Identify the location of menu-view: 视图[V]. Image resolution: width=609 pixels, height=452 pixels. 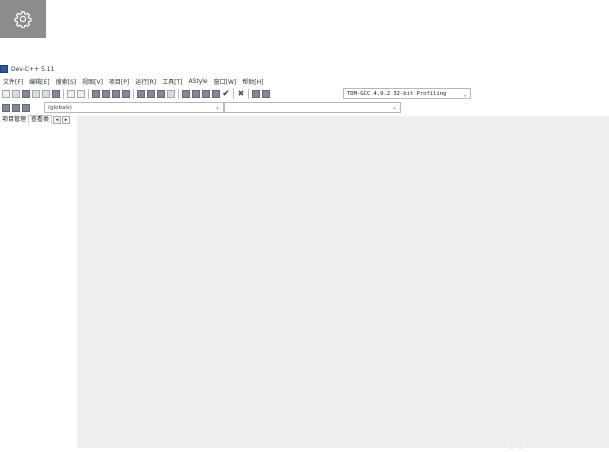
(92, 81).